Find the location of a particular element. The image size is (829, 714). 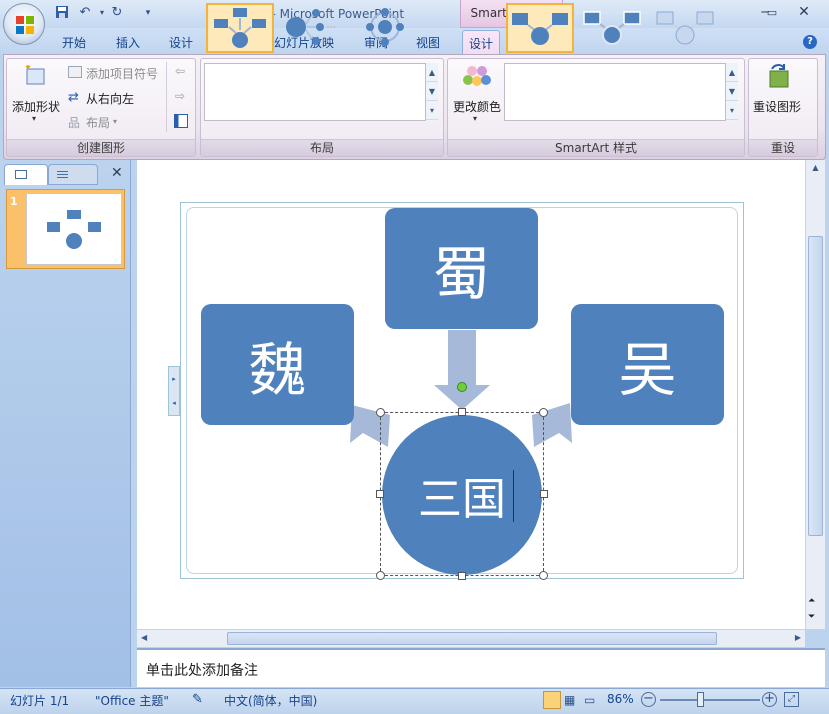

shape-wu: 吴 is located at coordinates (647, 364).